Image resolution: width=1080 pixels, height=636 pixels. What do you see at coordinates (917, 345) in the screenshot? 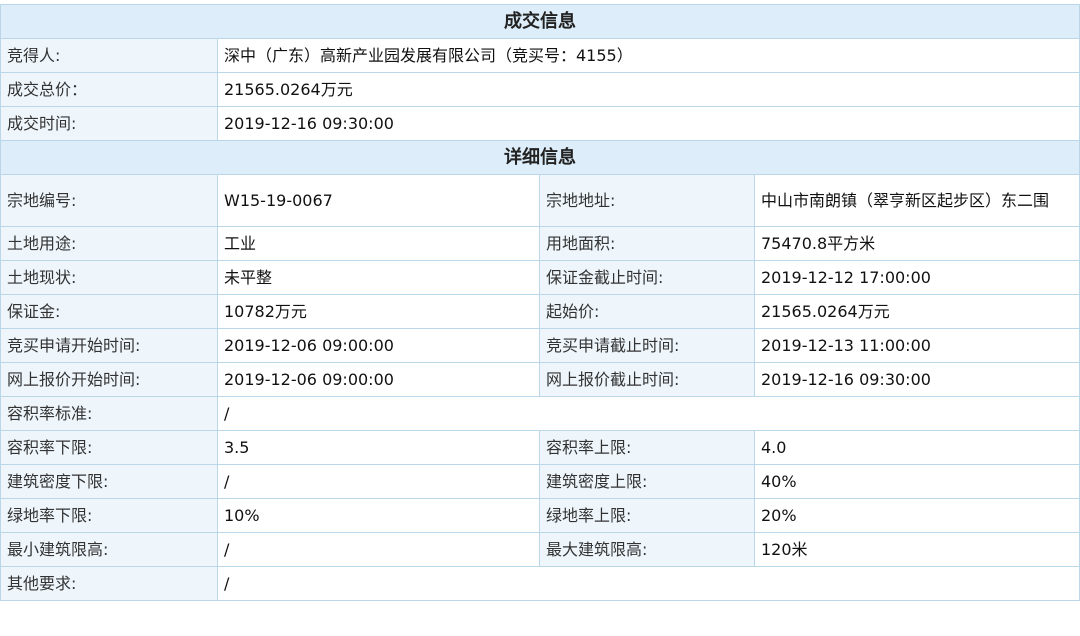
I see `apply-end-value: 2019-12-13 11:00:00` at bounding box center [917, 345].